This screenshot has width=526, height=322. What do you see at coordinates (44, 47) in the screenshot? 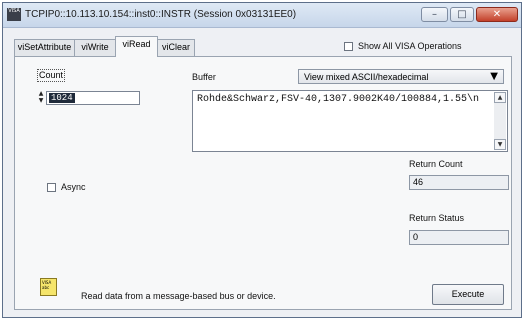
I see `tab-visetattribute: viSetAttribute` at bounding box center [44, 47].